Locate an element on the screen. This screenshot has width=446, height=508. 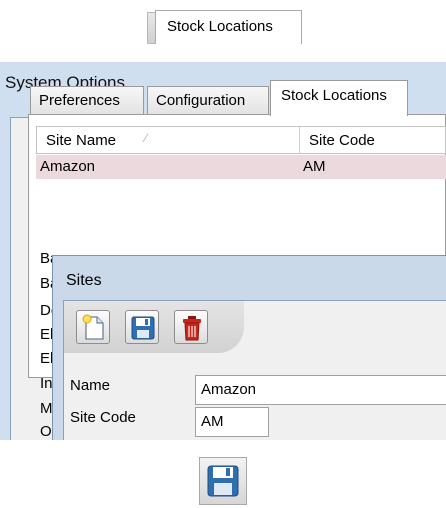
cell-site-code: AM is located at coordinates (314, 166).